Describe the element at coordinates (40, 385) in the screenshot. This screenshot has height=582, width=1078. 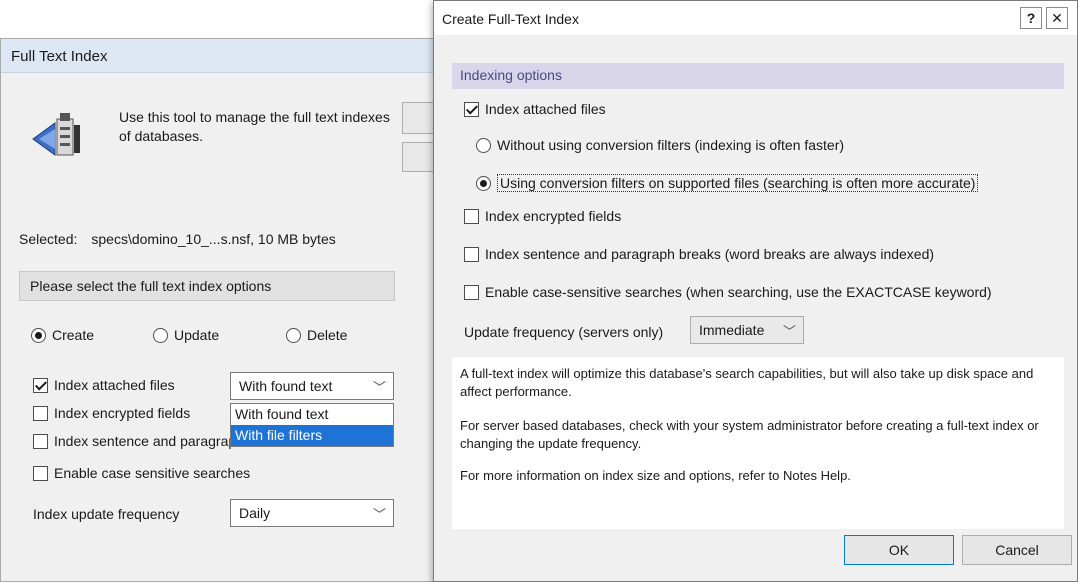
I see `checkbox-index-attached-box` at that location.